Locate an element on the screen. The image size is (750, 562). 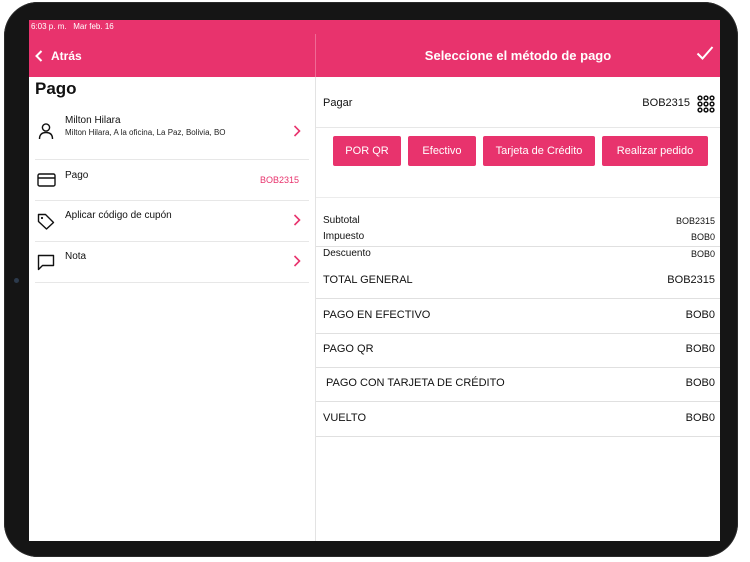
total-label: TOTAL GENERAL is located at coordinates (368, 280).